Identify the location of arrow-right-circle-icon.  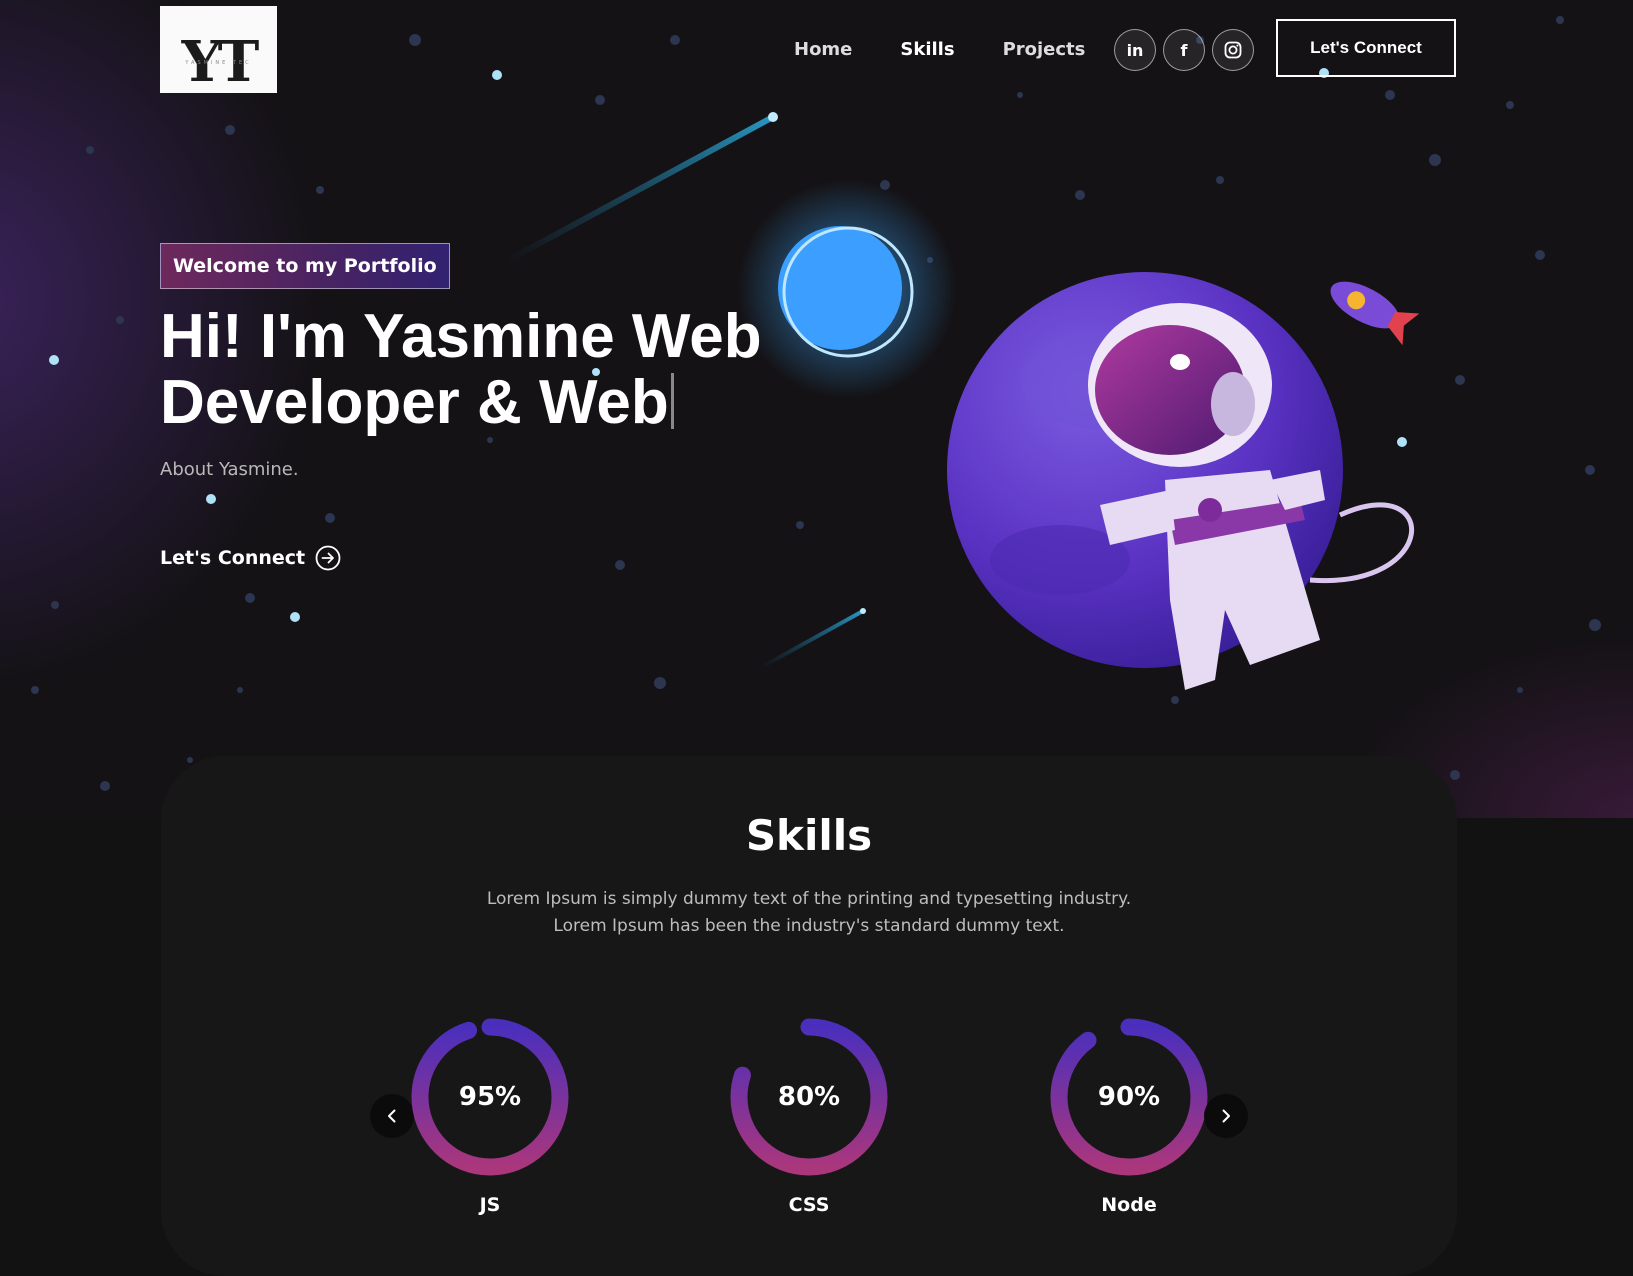
(328, 558).